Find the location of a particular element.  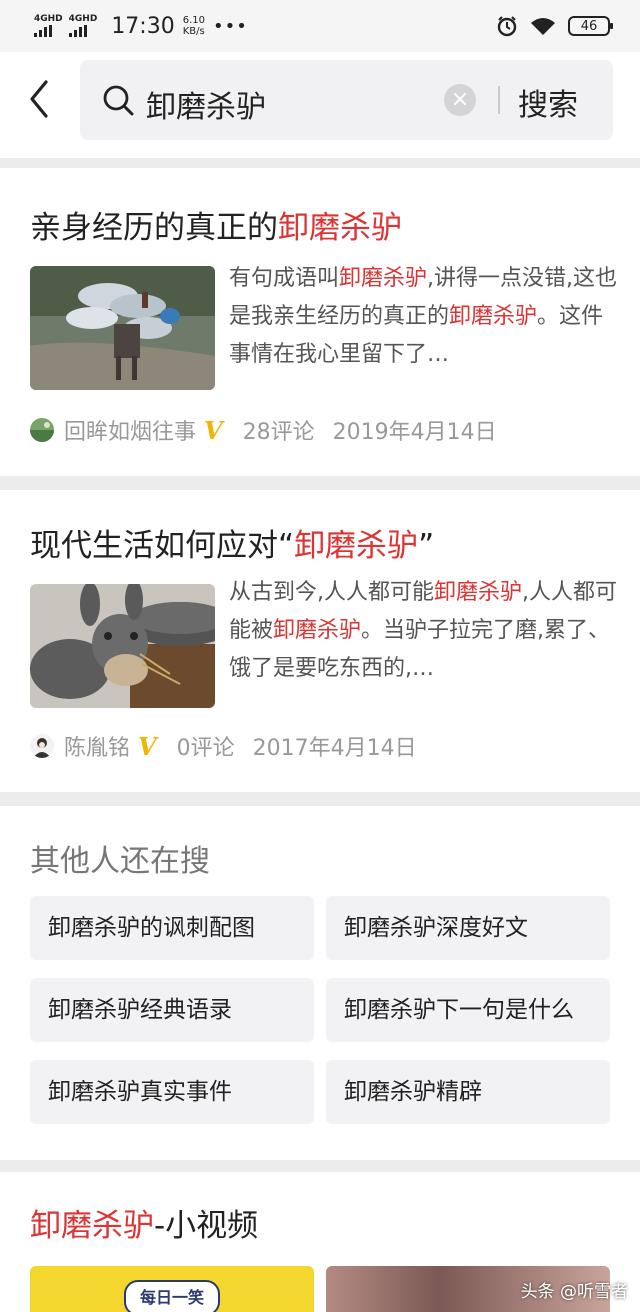

alarm-icon is located at coordinates (507, 26).